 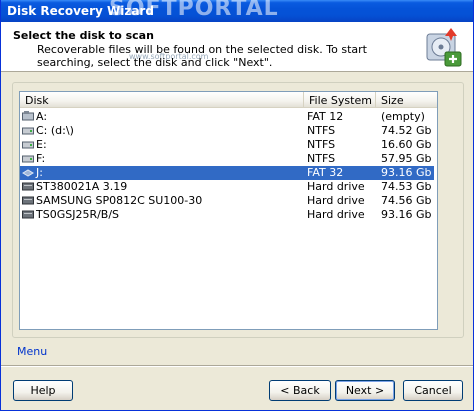 What do you see at coordinates (228, 159) in the screenshot?
I see `disk-row-f: F: NTFS 57.95 Gb` at bounding box center [228, 159].